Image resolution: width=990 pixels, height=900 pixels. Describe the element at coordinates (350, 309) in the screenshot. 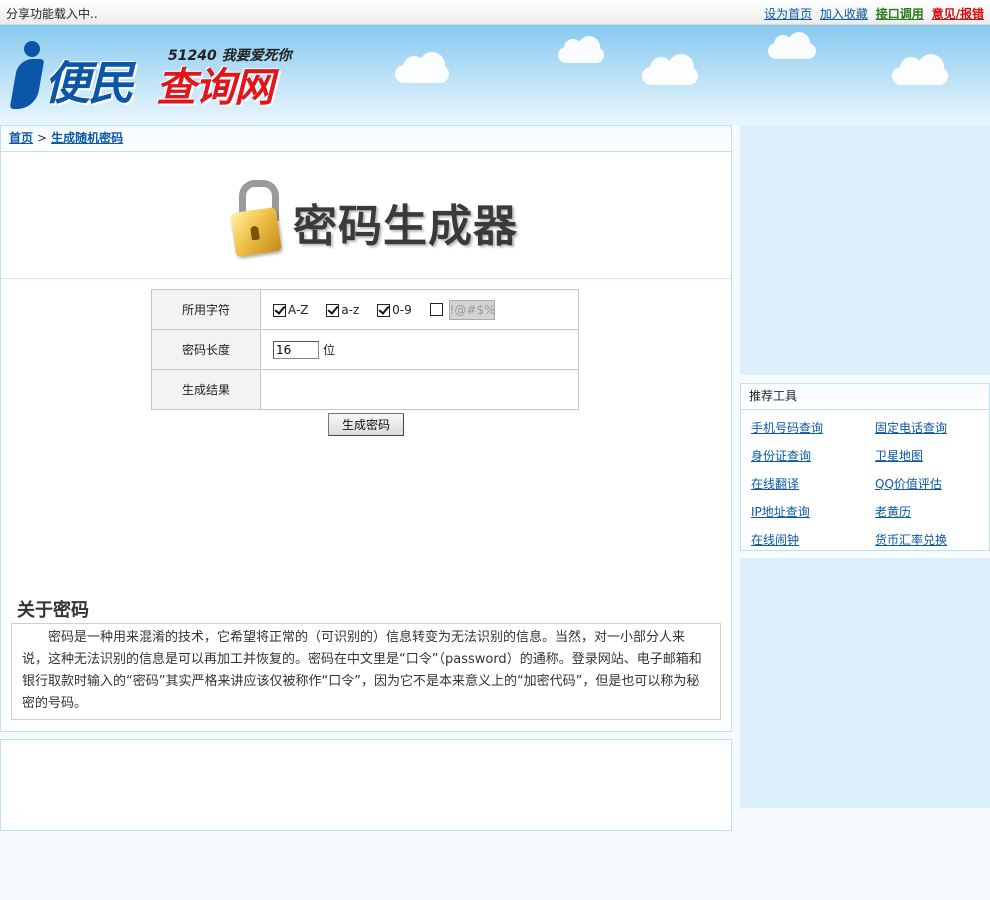

I see `lowercase-label: a-z` at that location.